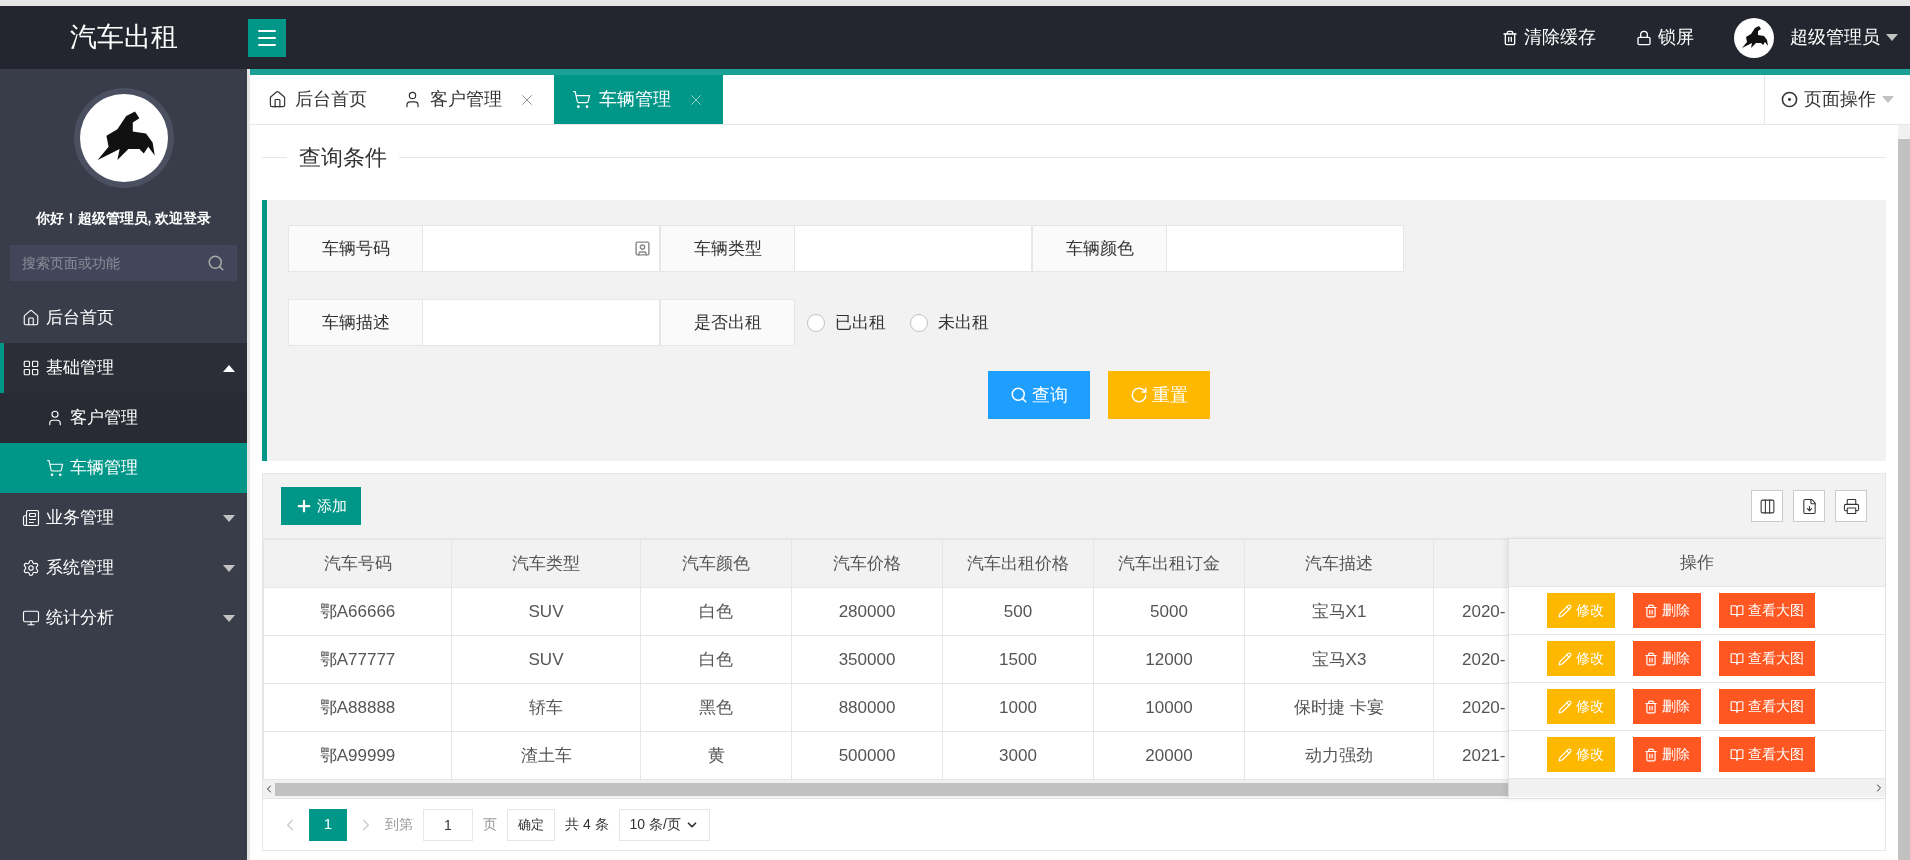 This screenshot has height=860, width=1910. I want to click on table-cell: 20000, so click(1169, 755).